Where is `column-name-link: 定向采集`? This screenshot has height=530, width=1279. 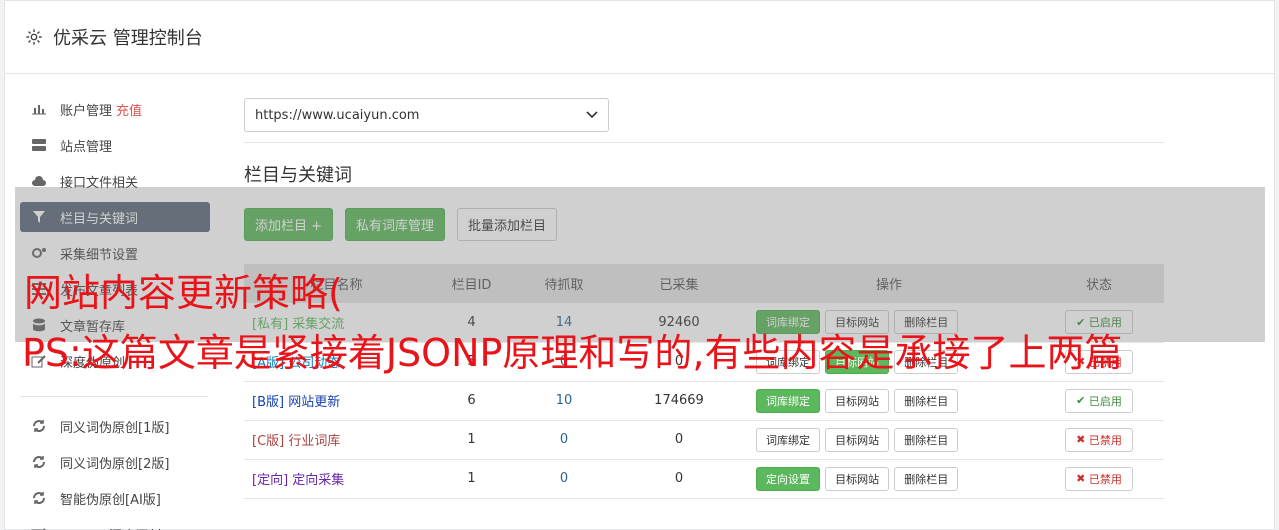 column-name-link: 定向采集 is located at coordinates (318, 480).